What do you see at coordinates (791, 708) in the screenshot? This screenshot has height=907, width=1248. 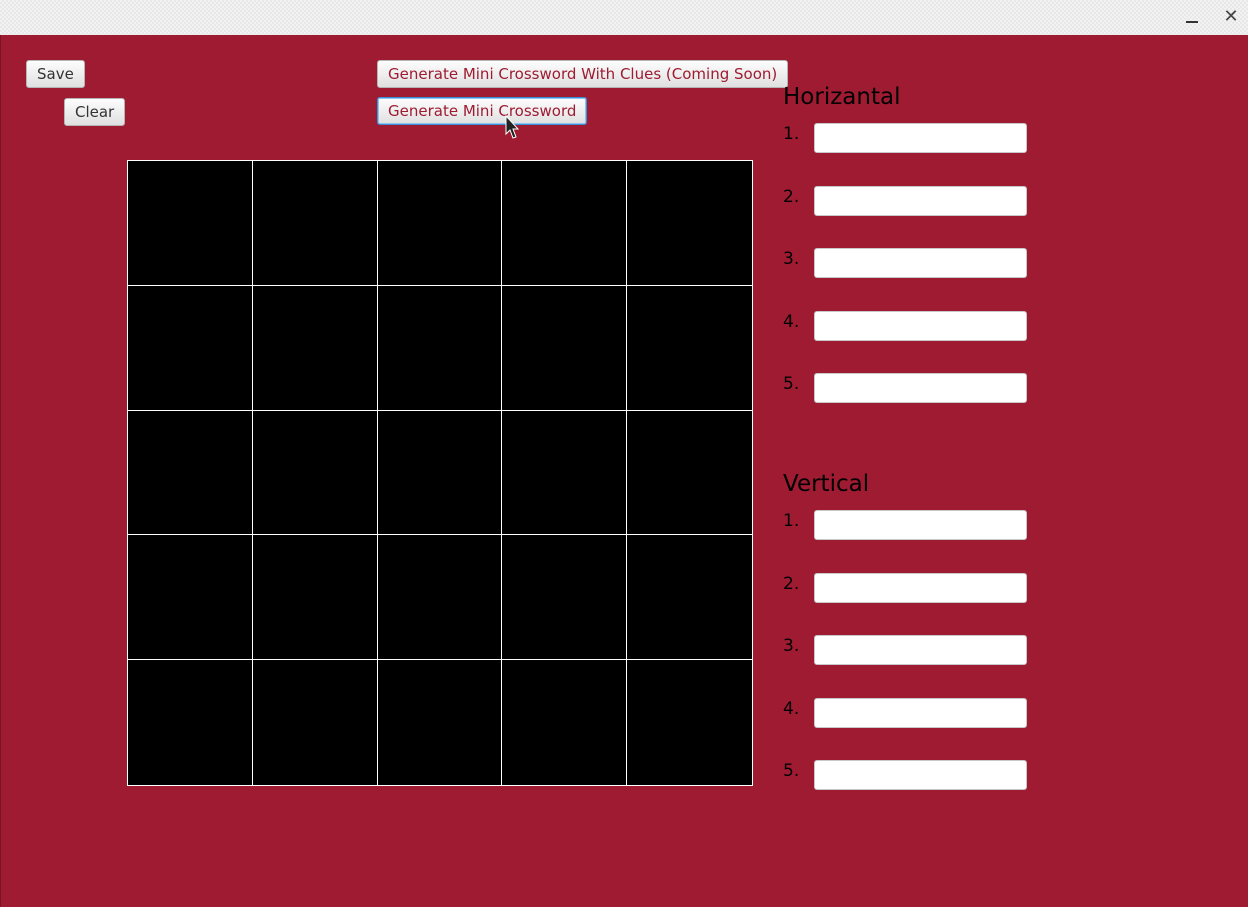 I see `vertical-clue-number: 4.` at bounding box center [791, 708].